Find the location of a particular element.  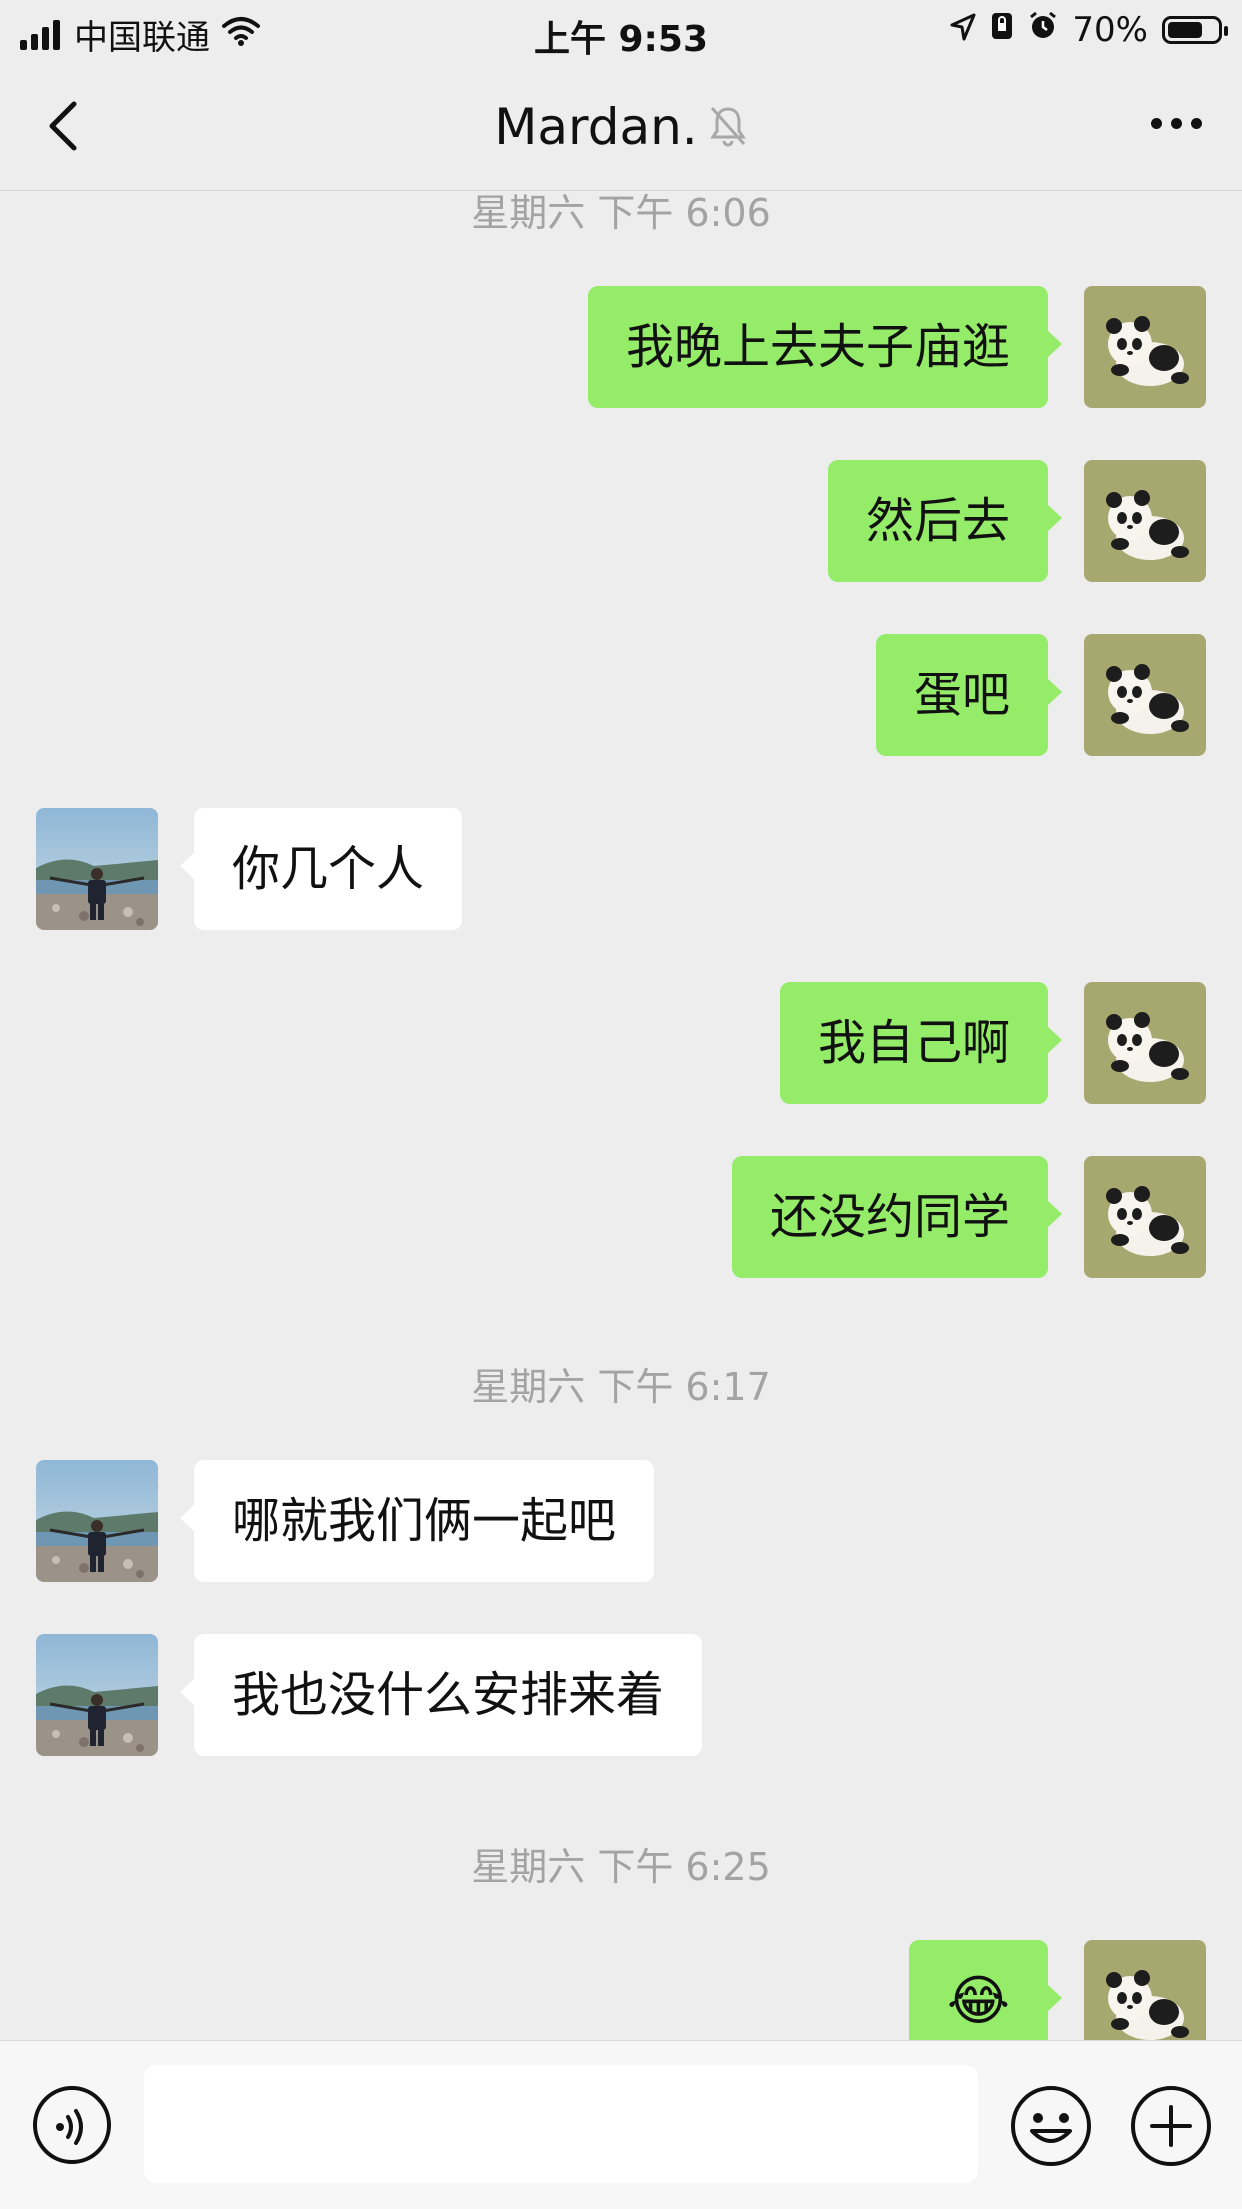

message-input is located at coordinates (561, 2124).